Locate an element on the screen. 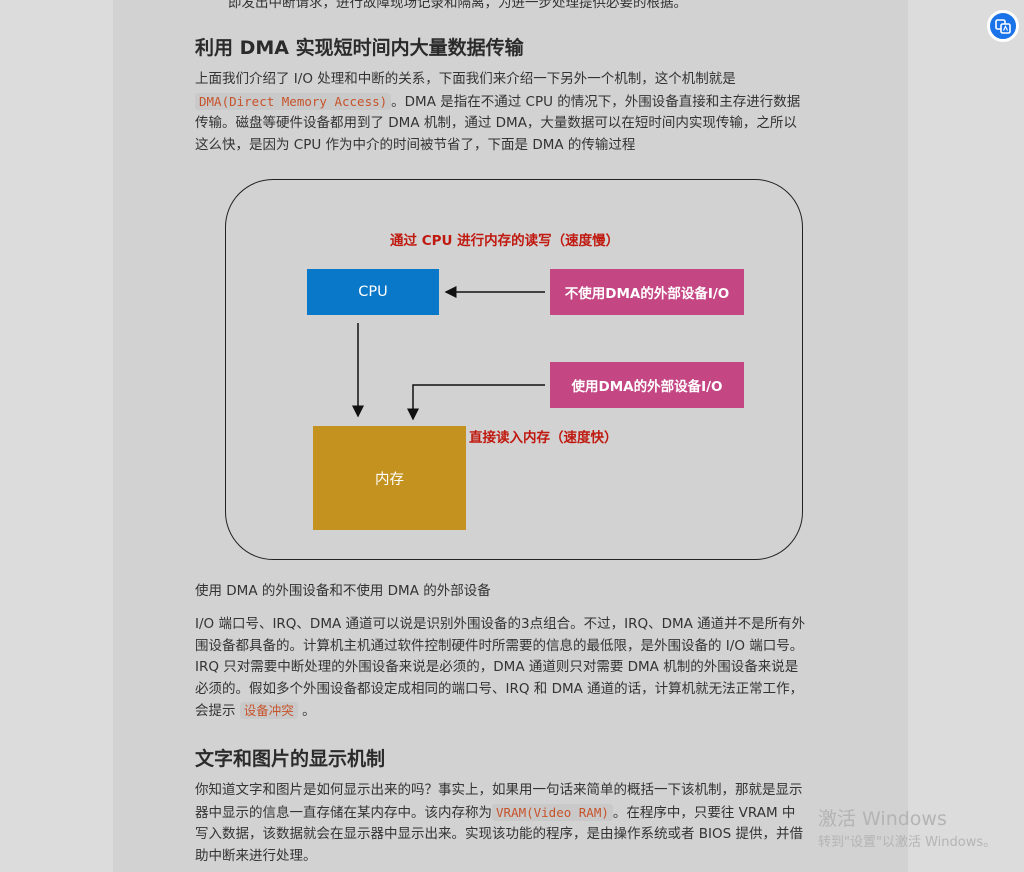  translate-icon is located at coordinates (1003, 26).